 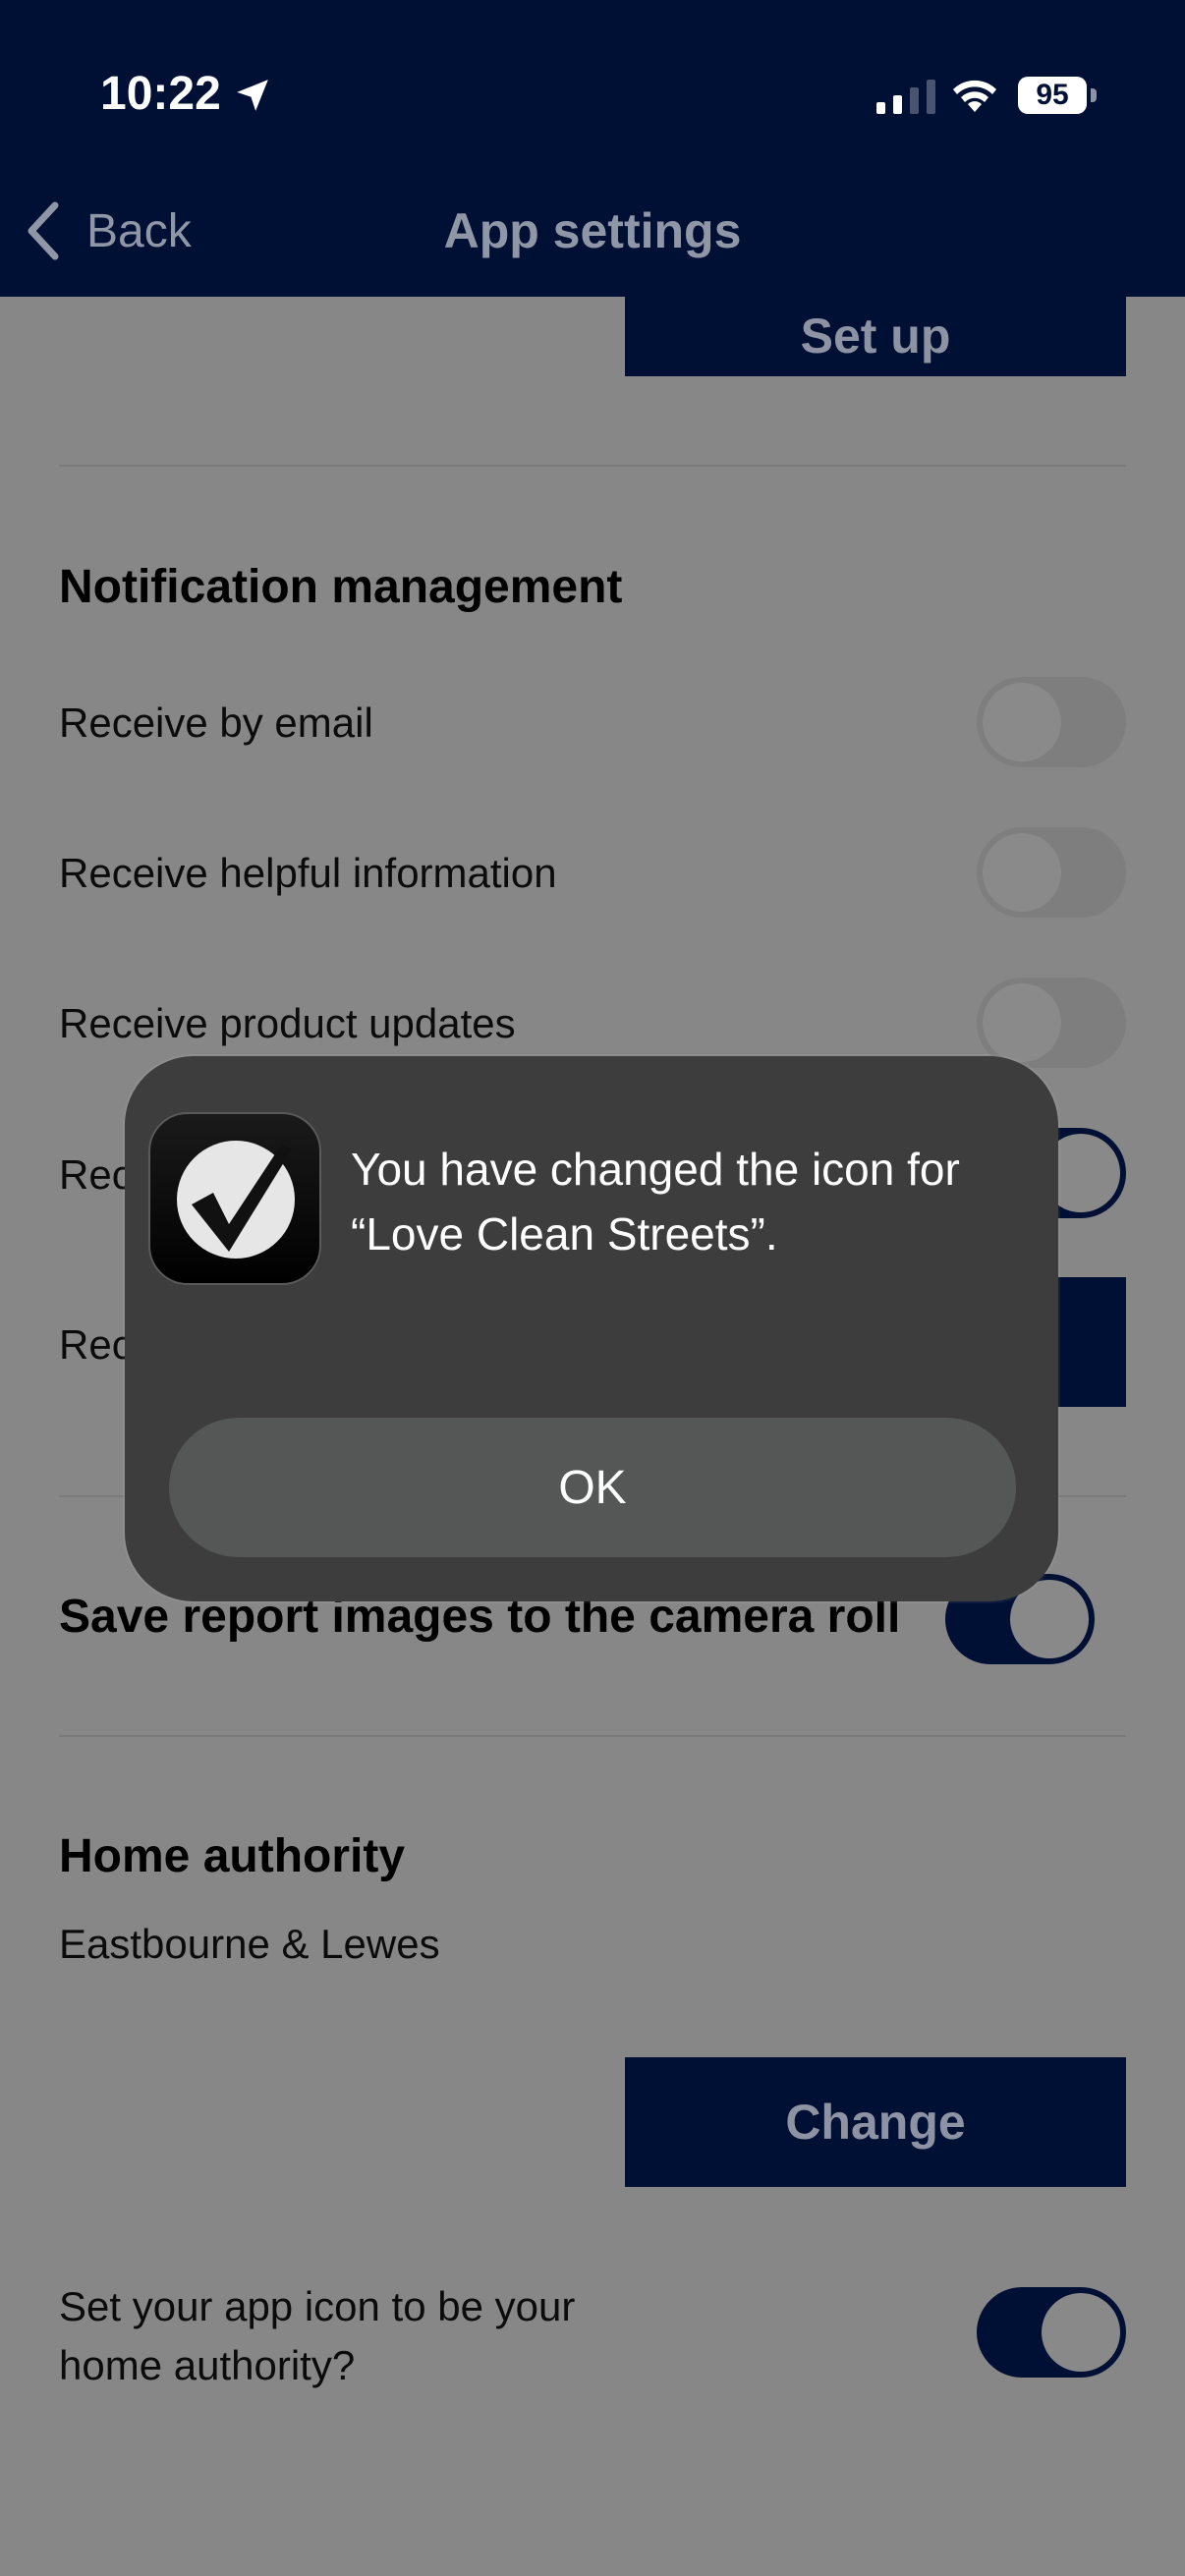 What do you see at coordinates (1053, 95) in the screenshot?
I see `battery-level: 95` at bounding box center [1053, 95].